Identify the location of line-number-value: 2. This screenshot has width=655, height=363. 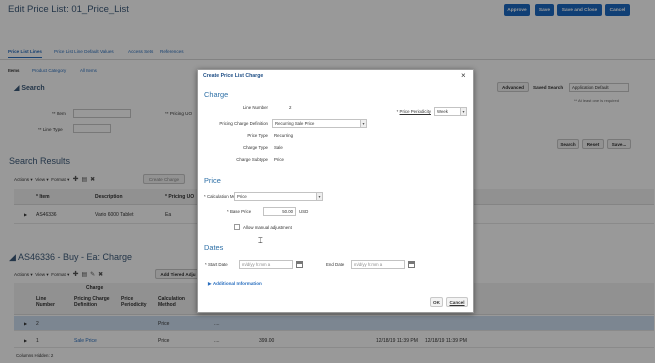
(290, 107).